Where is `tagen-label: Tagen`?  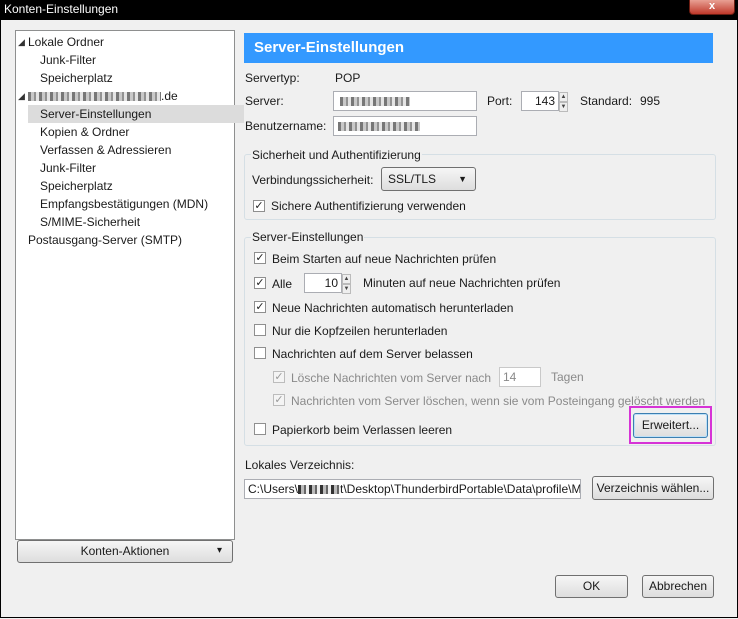
tagen-label: Tagen is located at coordinates (567, 377).